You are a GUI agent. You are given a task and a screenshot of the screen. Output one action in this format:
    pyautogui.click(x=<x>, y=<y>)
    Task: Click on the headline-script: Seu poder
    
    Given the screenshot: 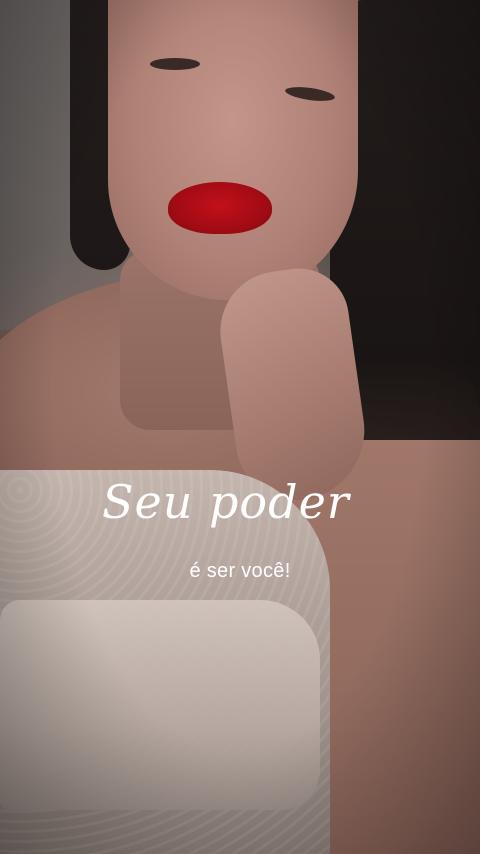 What is the action you would take?
    pyautogui.click(x=227, y=502)
    